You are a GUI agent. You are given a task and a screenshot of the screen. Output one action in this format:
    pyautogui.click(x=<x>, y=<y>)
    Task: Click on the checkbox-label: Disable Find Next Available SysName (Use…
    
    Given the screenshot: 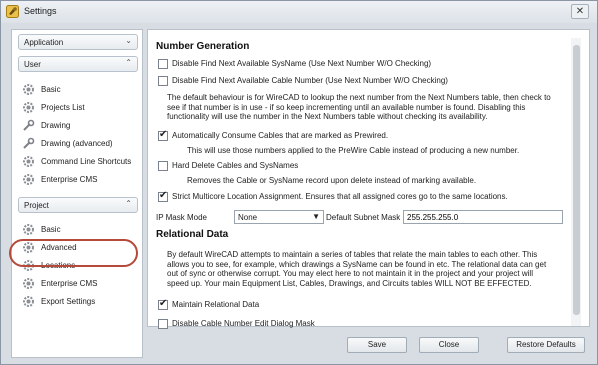 What is the action you would take?
    pyautogui.click(x=302, y=63)
    